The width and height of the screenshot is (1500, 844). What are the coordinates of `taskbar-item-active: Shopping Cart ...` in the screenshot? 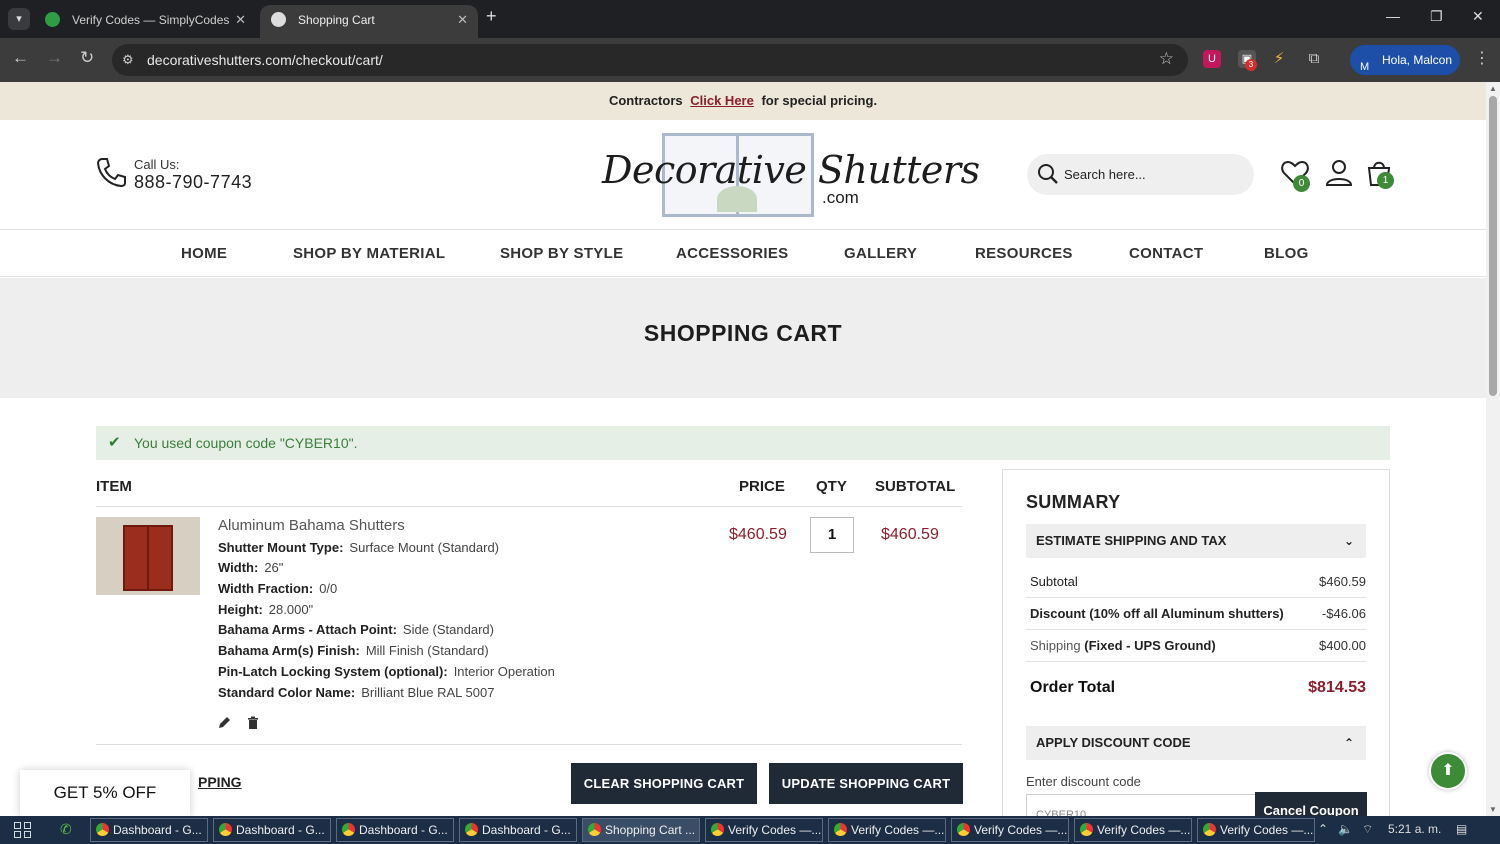 It's located at (641, 830).